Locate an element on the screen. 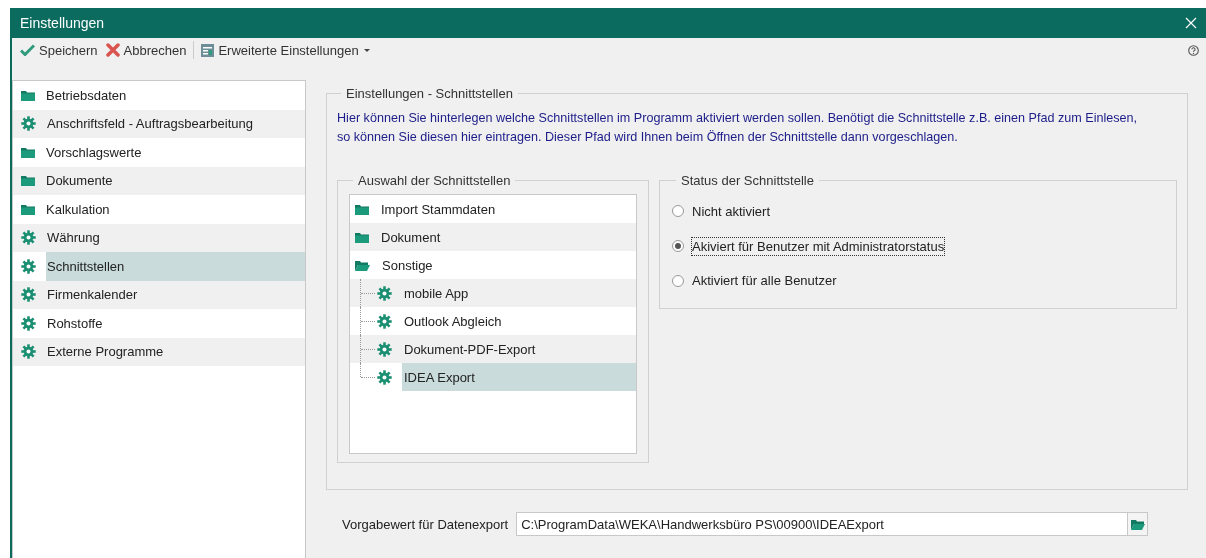  close-icon is located at coordinates (1191, 23).